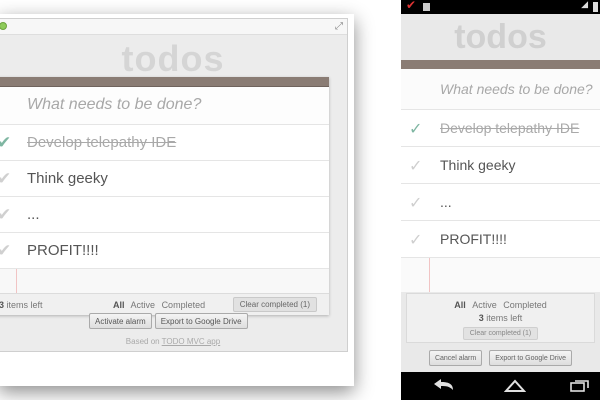  What do you see at coordinates (173, 27) in the screenshot?
I see `window-titlebar: ⤢` at bounding box center [173, 27].